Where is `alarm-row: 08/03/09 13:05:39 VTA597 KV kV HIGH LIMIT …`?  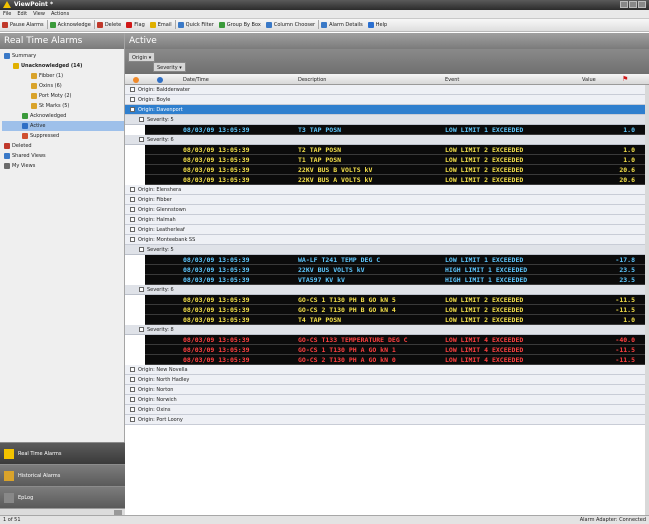
alarm-row: 08/03/09 13:05:39 VTA597 KV kV HIGH LIMIT … is located at coordinates (395, 280).